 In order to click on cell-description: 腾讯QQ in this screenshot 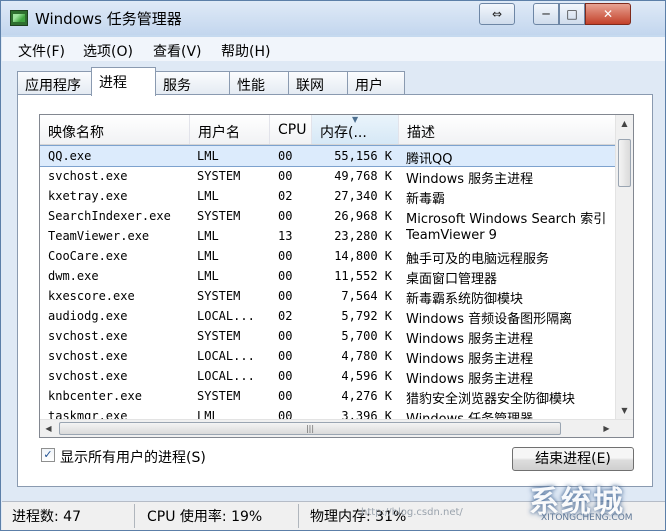, I will do `click(429, 159)`.